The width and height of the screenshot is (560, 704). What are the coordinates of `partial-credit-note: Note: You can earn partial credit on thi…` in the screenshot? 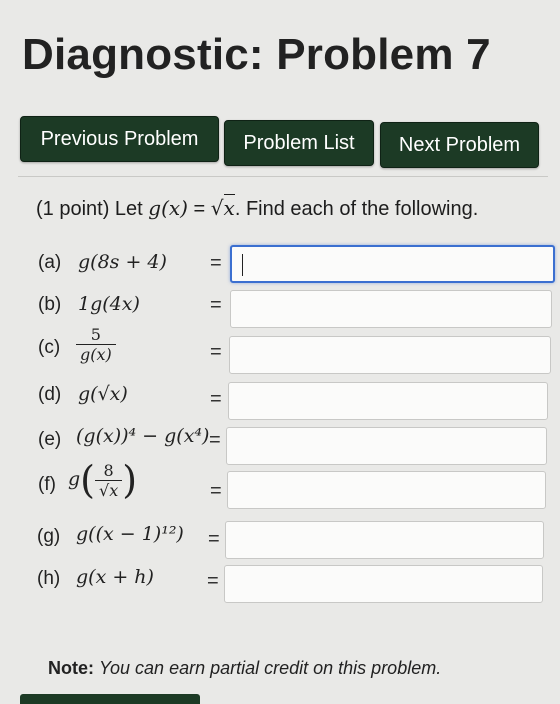 It's located at (244, 668).